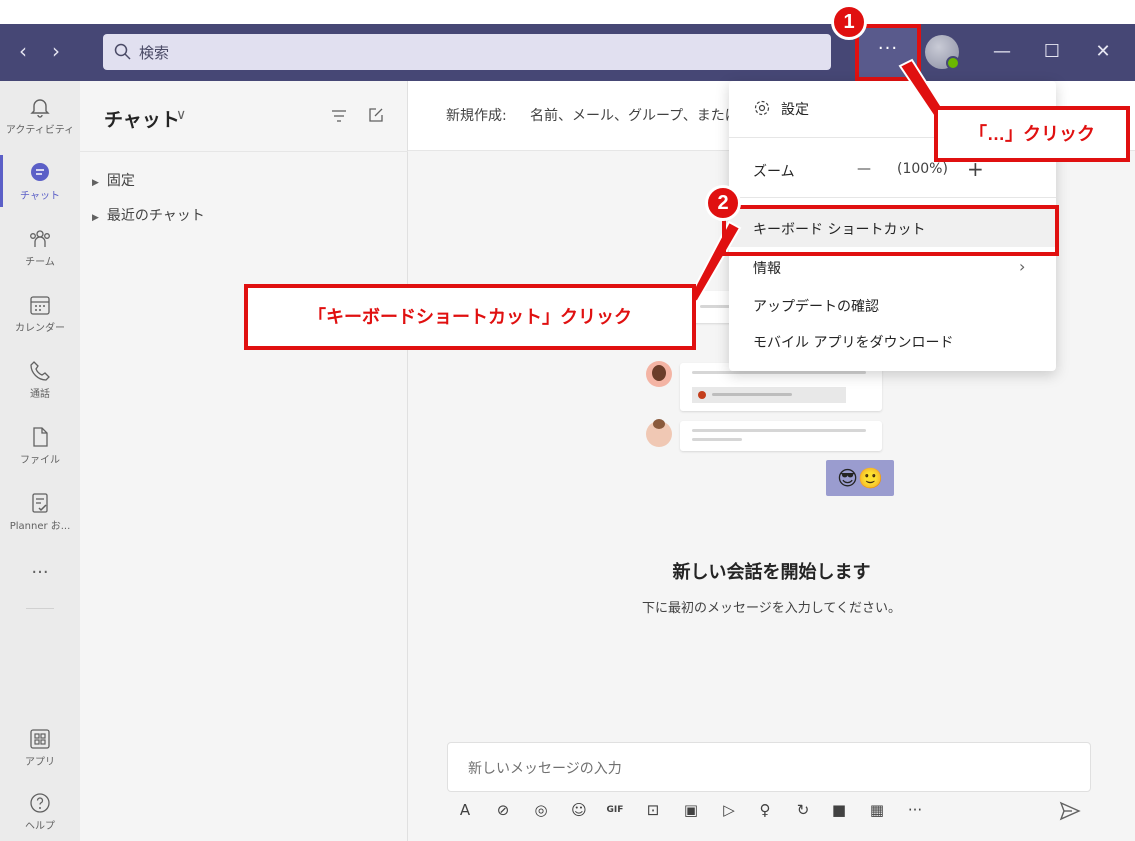  I want to click on group-label: 固定, so click(120, 181).